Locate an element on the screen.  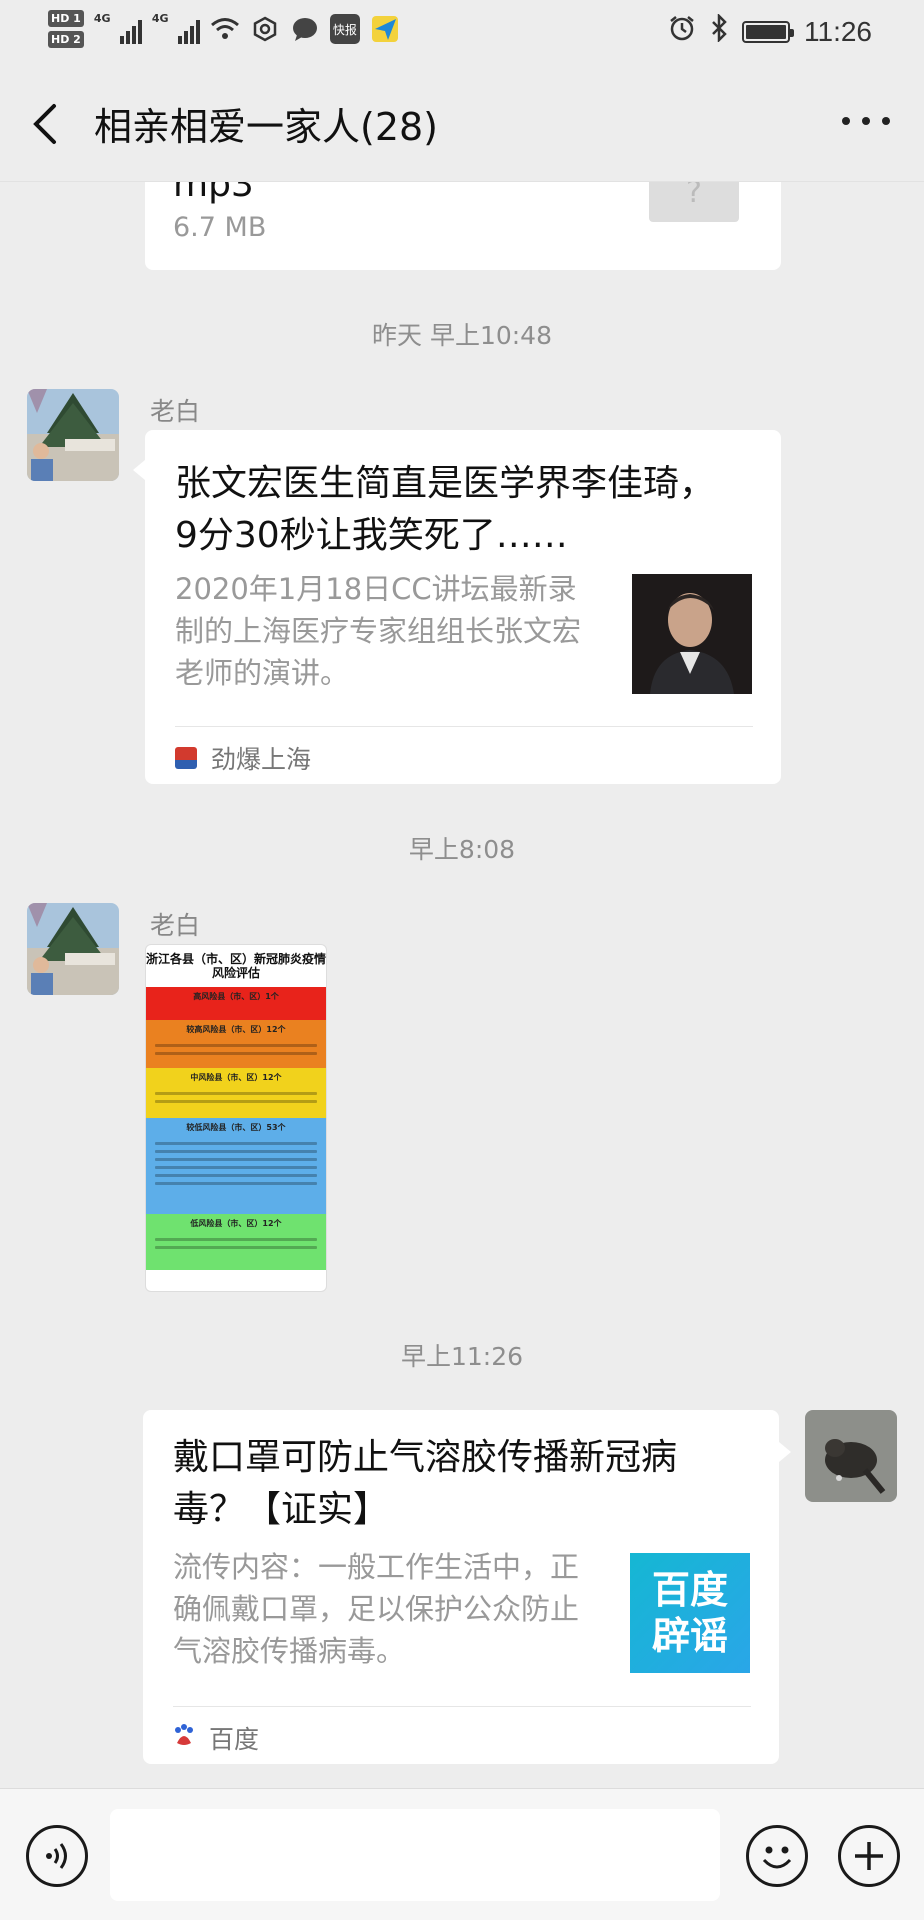
risk-band-high: 高风险县（市、区）1个 is located at coordinates (236, 1003).